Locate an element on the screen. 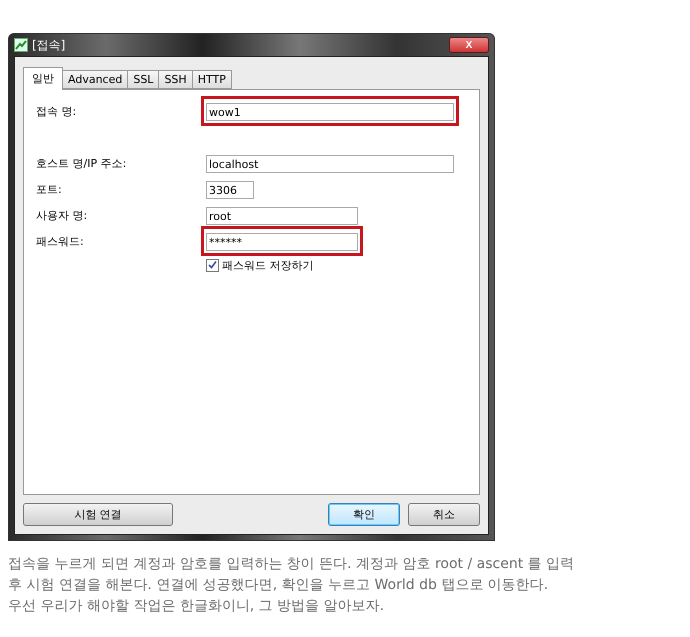  tab: Advanced is located at coordinates (95, 79).